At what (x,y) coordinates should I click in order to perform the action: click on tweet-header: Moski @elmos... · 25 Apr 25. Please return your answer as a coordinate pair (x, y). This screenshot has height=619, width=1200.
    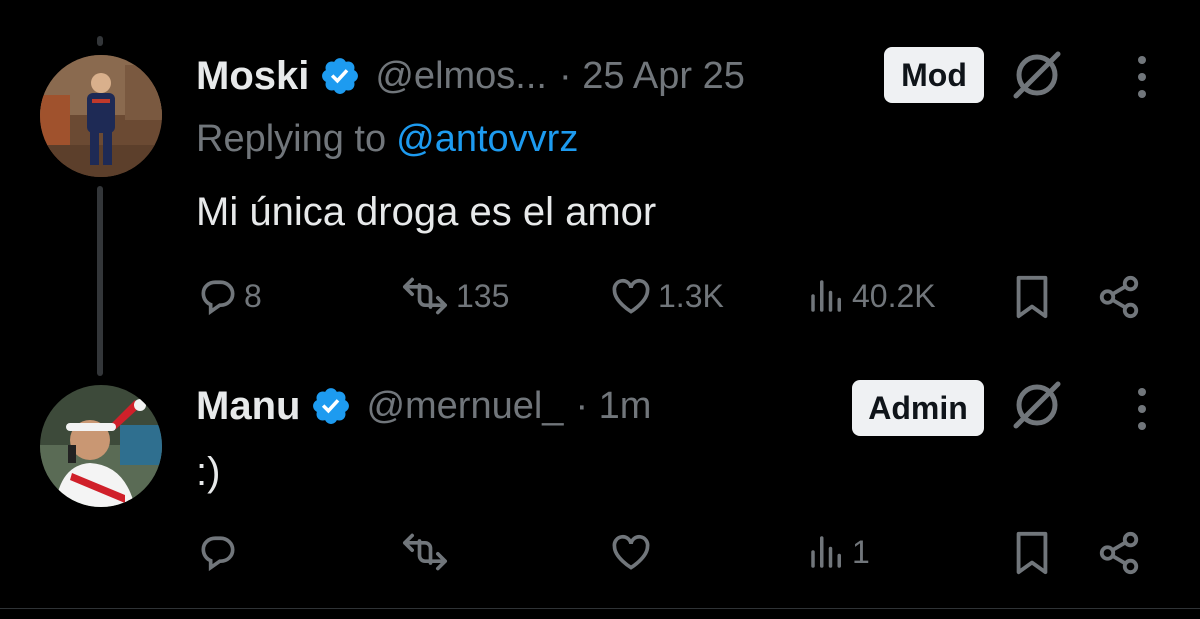
    Looking at the image, I should click on (470, 76).